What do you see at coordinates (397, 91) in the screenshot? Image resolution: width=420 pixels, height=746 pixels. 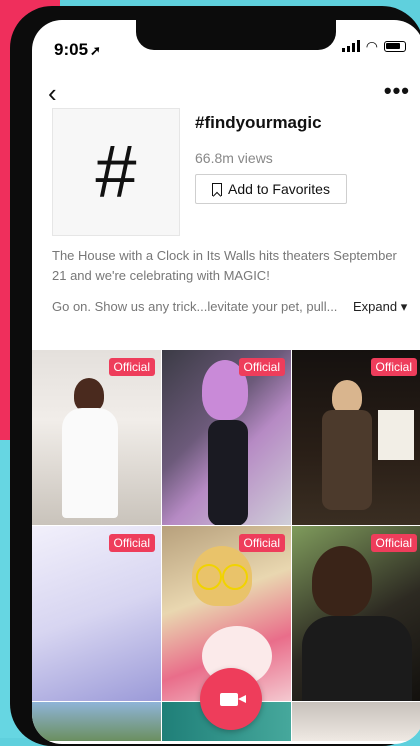 I see `more-dots-icon: •••` at bounding box center [397, 91].